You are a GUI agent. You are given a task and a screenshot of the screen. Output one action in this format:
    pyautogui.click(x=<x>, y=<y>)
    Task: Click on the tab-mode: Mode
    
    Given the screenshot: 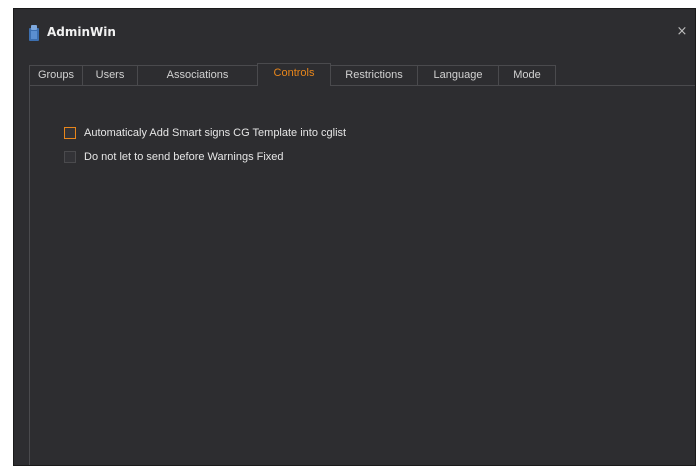 What is the action you would take?
    pyautogui.click(x=527, y=75)
    